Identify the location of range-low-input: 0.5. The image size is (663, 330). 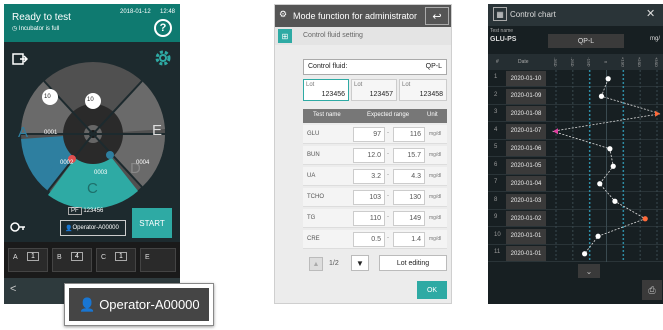
(369, 239).